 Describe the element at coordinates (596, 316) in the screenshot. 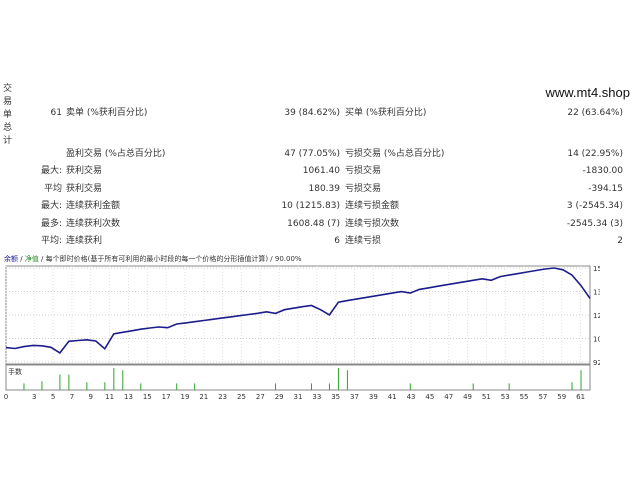

I see `y-tick-label: 12347` at that location.